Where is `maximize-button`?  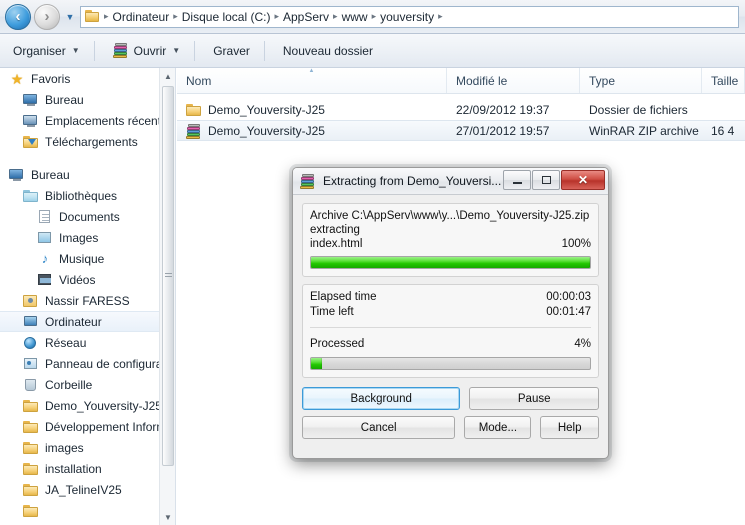
maximize-button is located at coordinates (546, 180).